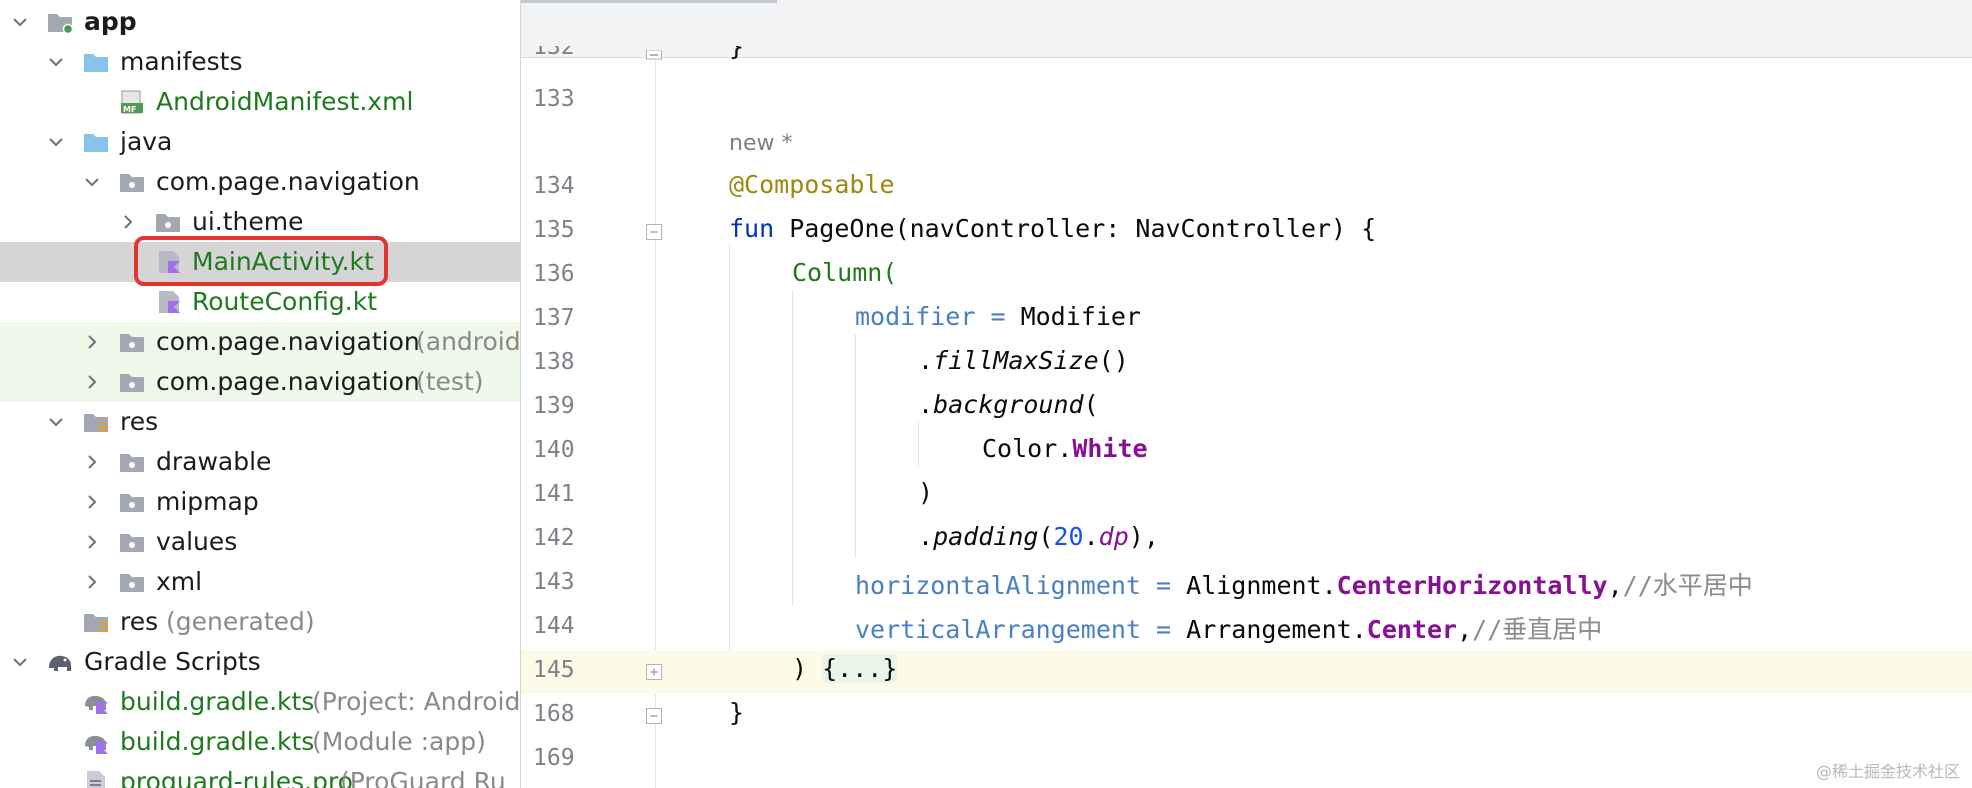 The image size is (1972, 788). What do you see at coordinates (554, 318) in the screenshot?
I see `line-number: 137` at bounding box center [554, 318].